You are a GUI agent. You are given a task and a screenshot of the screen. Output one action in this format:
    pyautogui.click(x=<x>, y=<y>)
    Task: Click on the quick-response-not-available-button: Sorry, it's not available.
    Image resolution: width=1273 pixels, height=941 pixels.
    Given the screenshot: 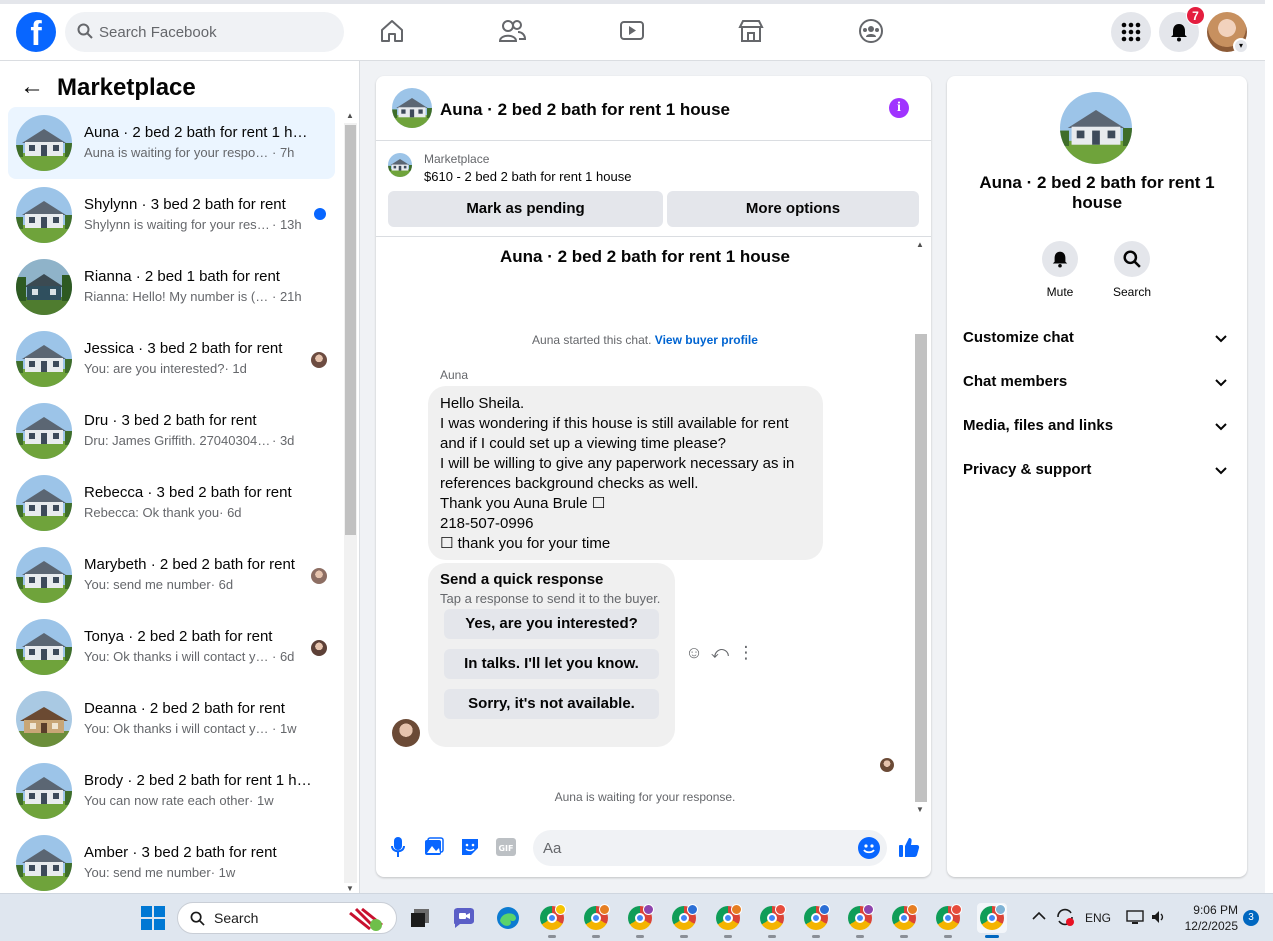 What is the action you would take?
    pyautogui.click(x=551, y=704)
    